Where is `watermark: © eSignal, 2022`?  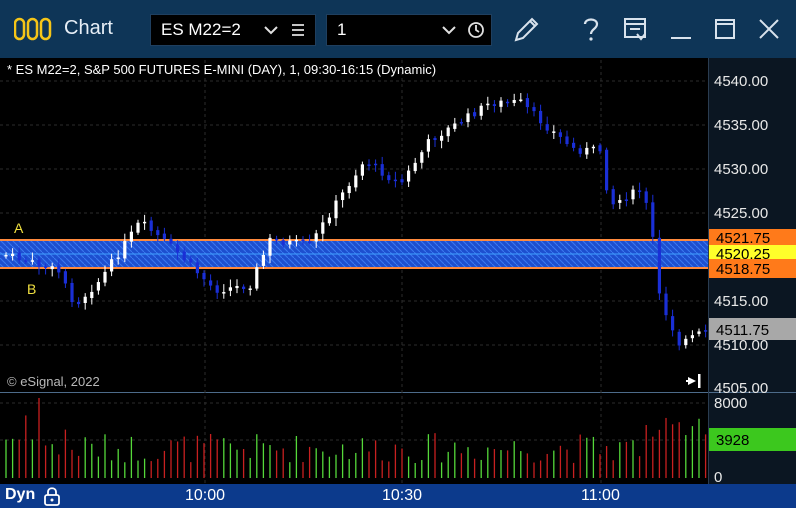
watermark: © eSignal, 2022 is located at coordinates (53, 381).